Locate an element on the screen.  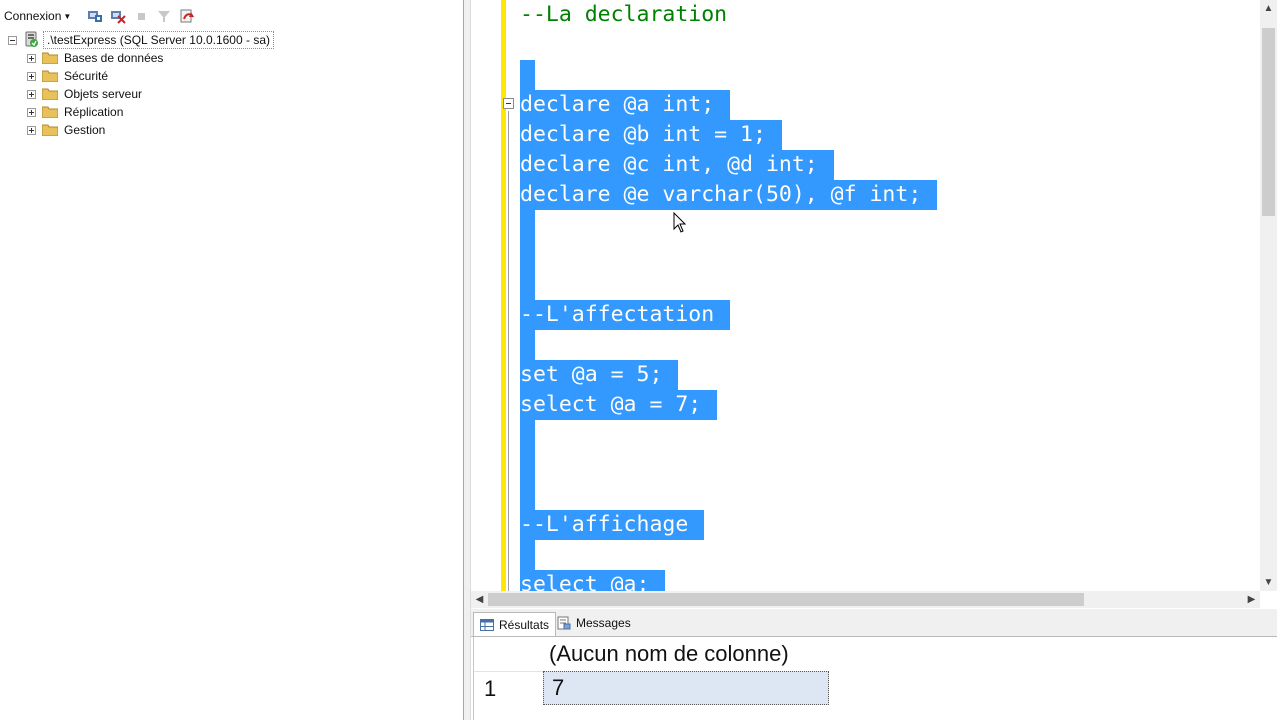
stop-icon is located at coordinates (141, 16).